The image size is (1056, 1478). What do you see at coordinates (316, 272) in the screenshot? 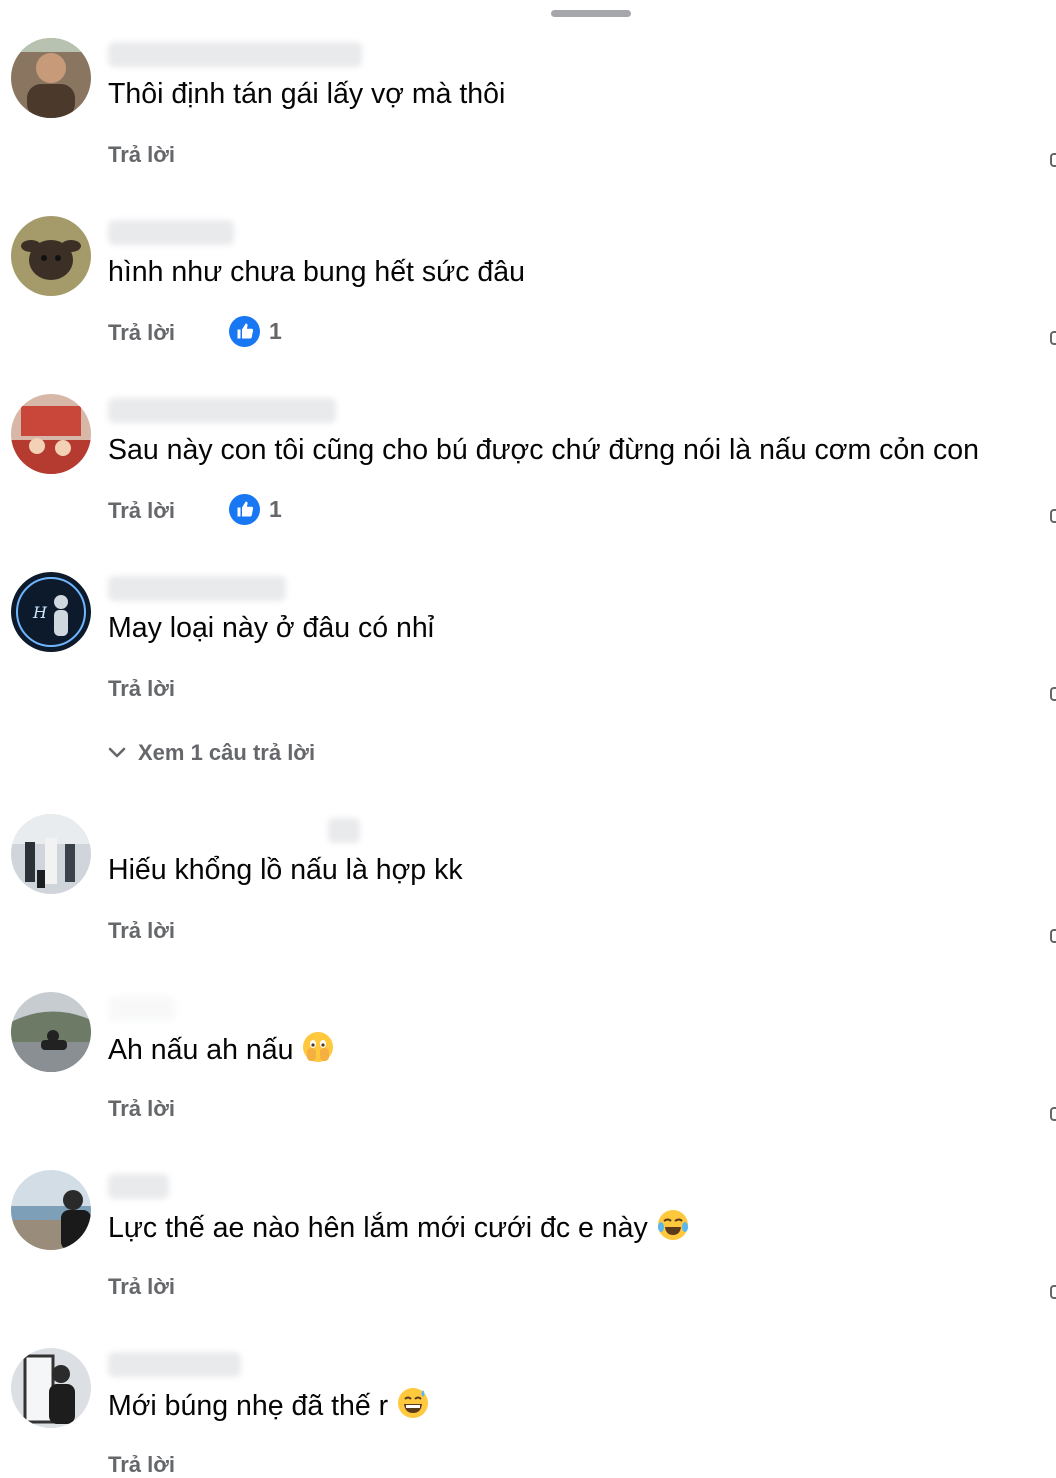
I see `comment-text: hình như chưa bung hết sức đâu` at bounding box center [316, 272].